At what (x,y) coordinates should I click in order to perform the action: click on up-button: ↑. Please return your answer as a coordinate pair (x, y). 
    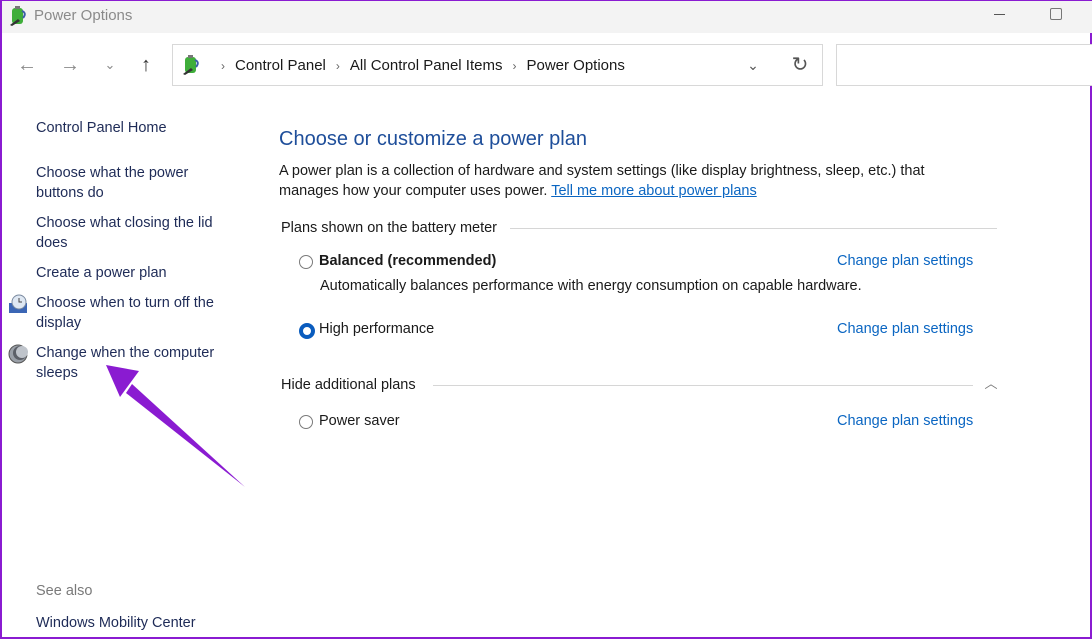
    Looking at the image, I should click on (146, 65).